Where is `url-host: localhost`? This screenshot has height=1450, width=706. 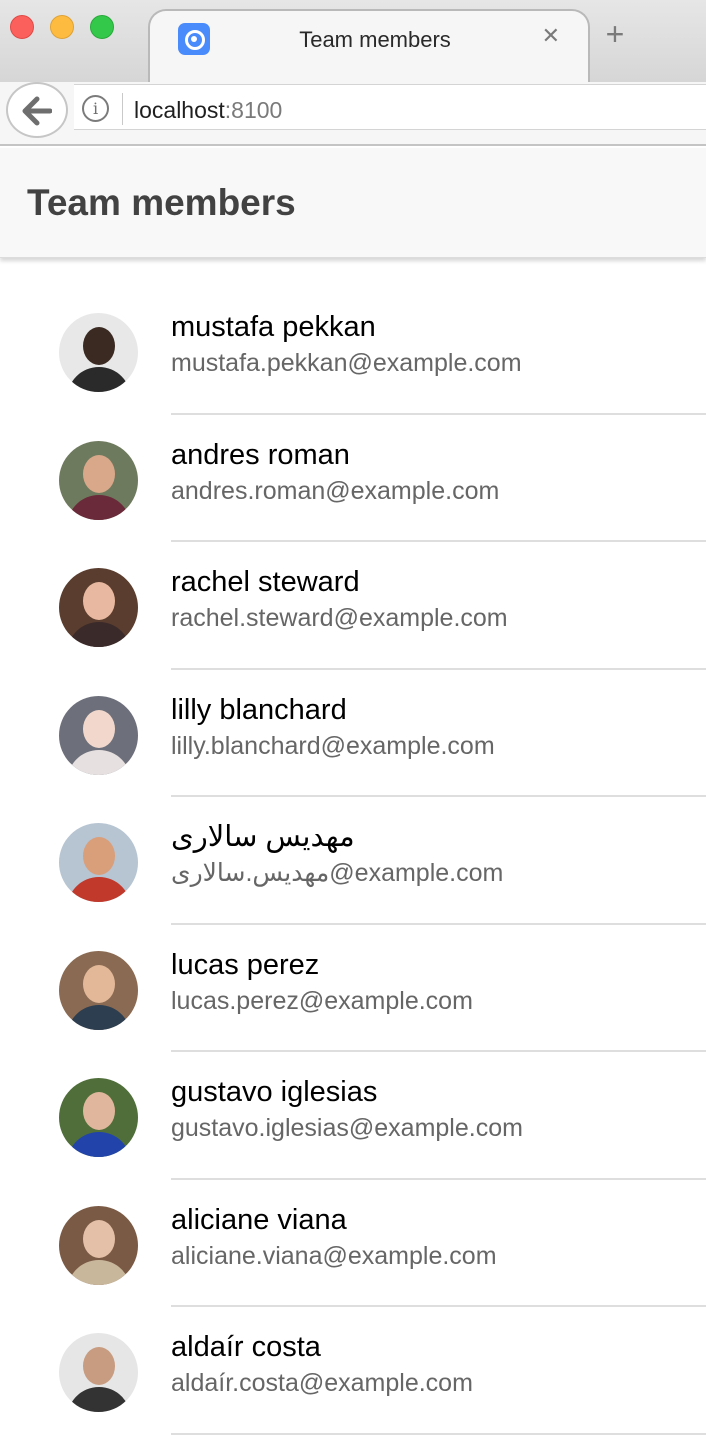 url-host: localhost is located at coordinates (179, 110).